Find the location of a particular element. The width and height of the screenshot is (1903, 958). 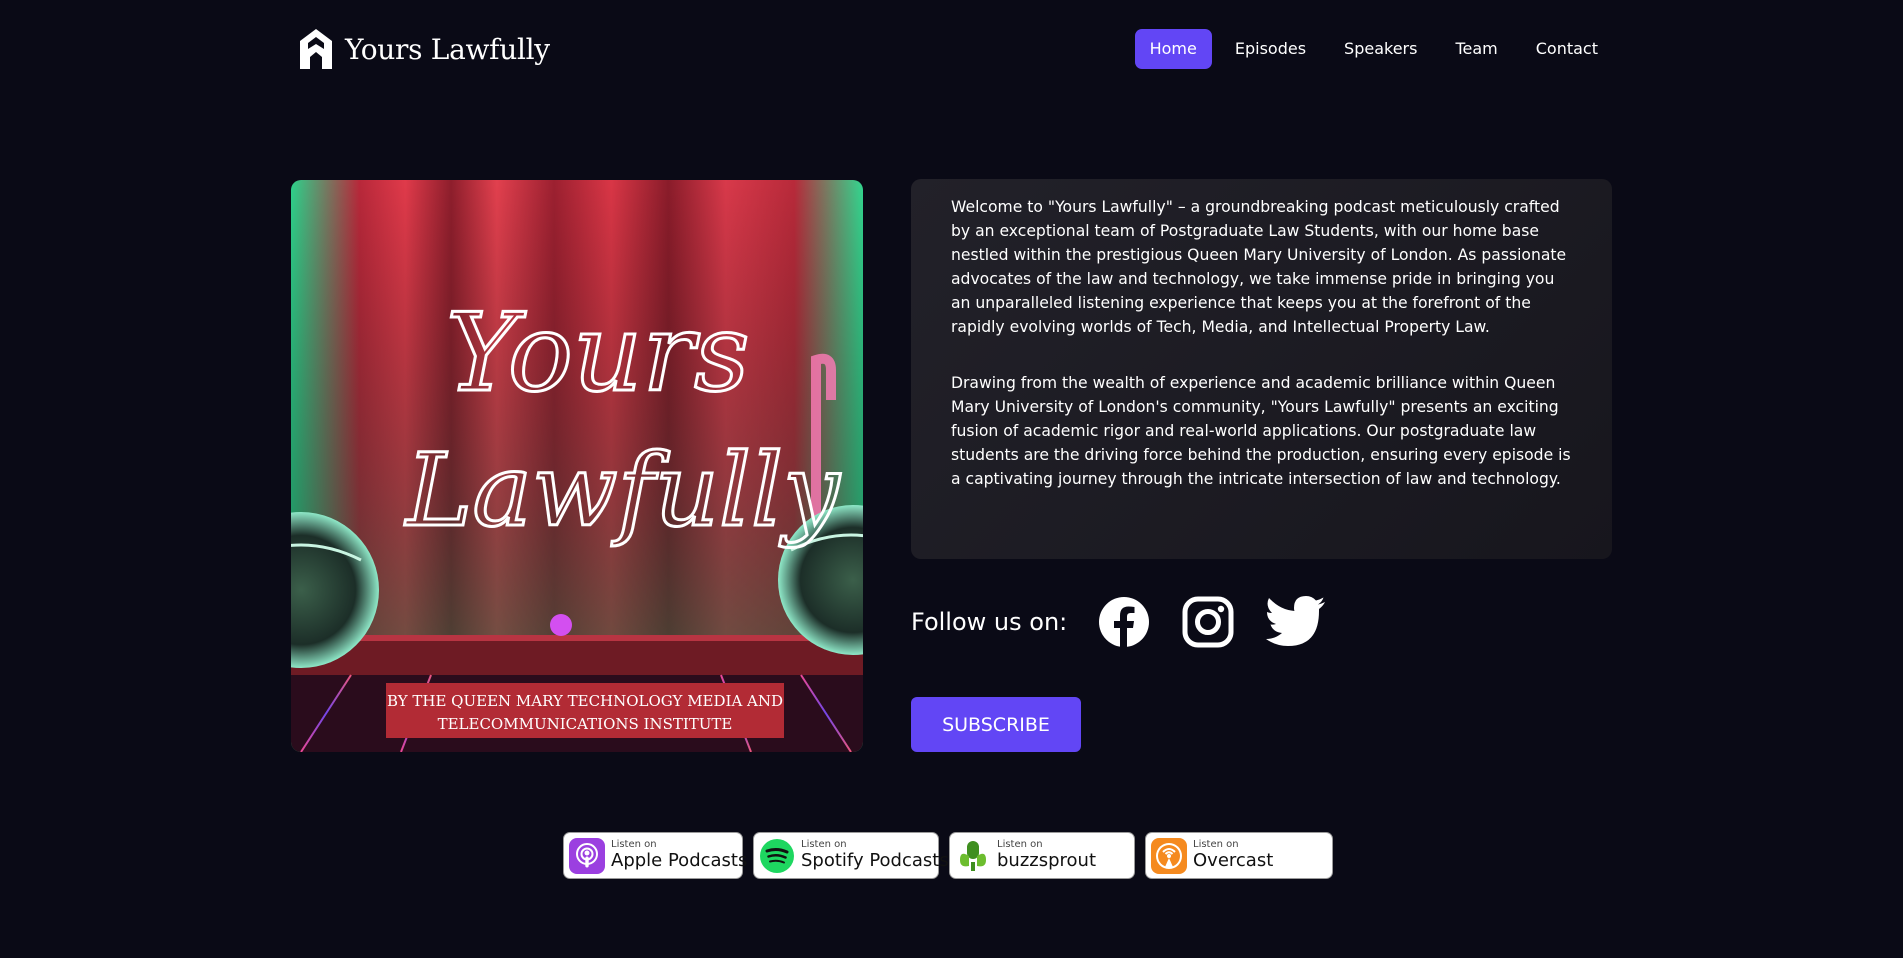

spotify-icon is located at coordinates (777, 855).